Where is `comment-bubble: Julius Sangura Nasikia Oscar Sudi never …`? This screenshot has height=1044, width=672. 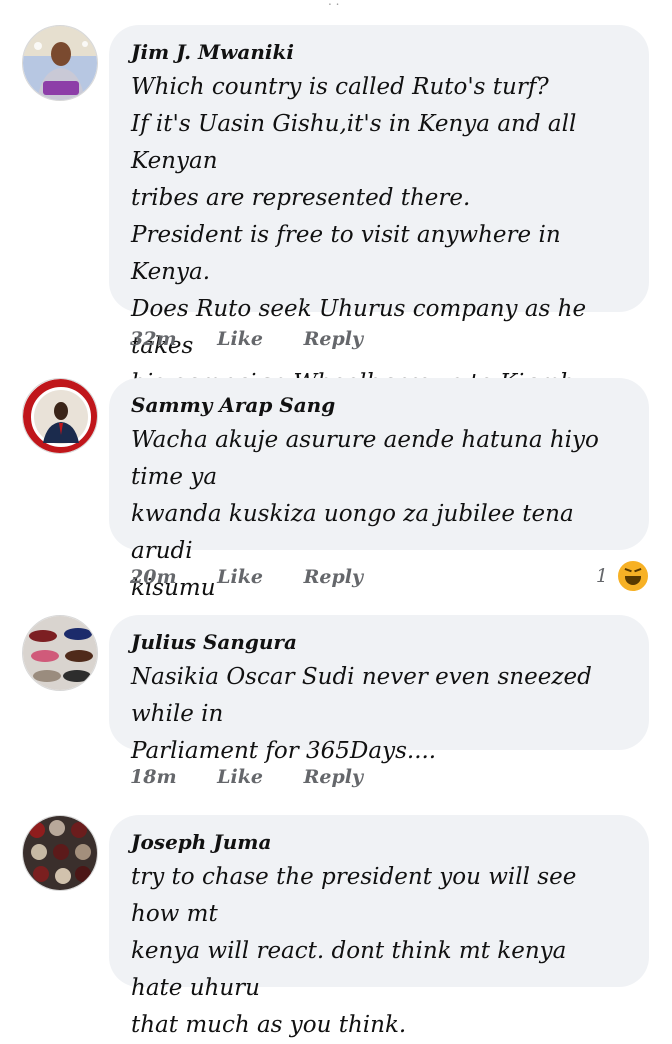 comment-bubble: Julius Sangura Nasikia Oscar Sudi never … is located at coordinates (379, 689).